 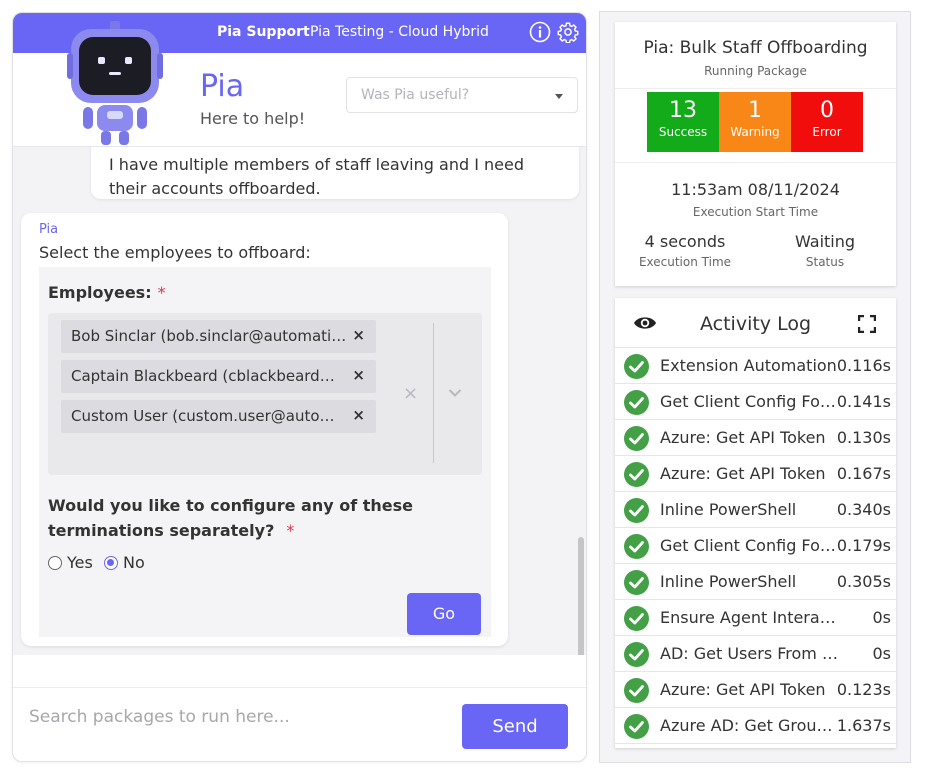 What do you see at coordinates (881, 617) in the screenshot?
I see `activity-step-duration: 0s` at bounding box center [881, 617].